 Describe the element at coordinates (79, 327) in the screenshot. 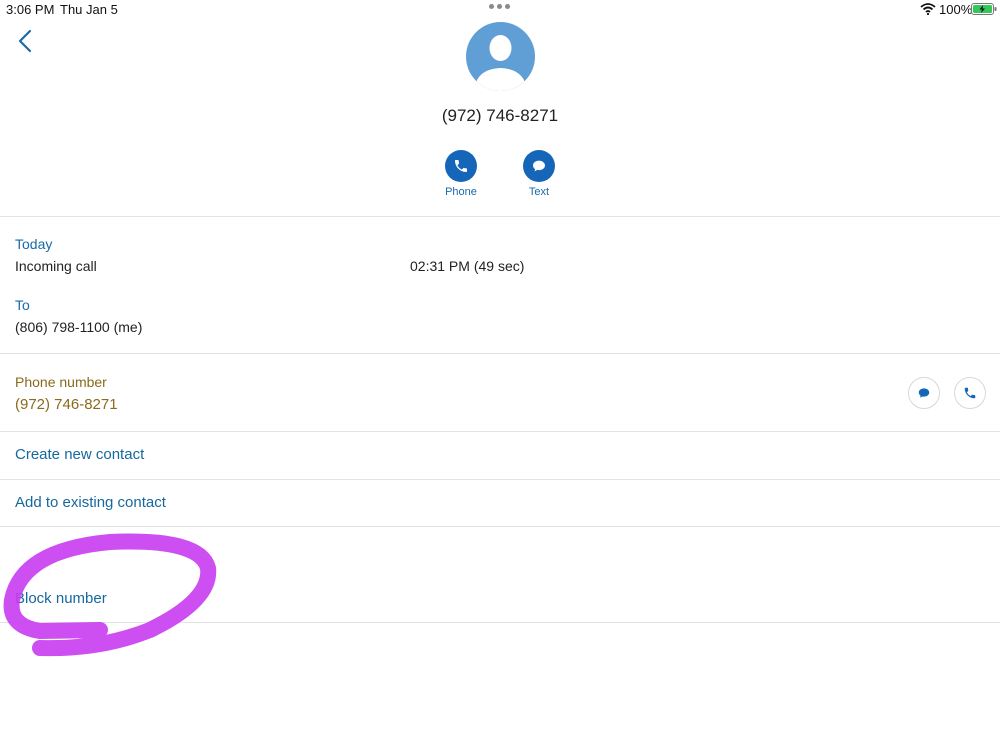

I see `to-value: (806) 798-1100 (me)` at that location.